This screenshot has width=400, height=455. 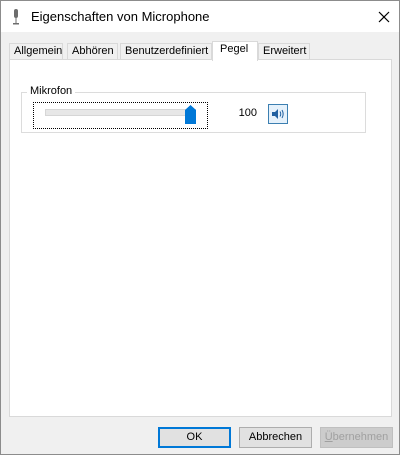 I want to click on tab-erweitert: Erweitert, so click(x=284, y=51).